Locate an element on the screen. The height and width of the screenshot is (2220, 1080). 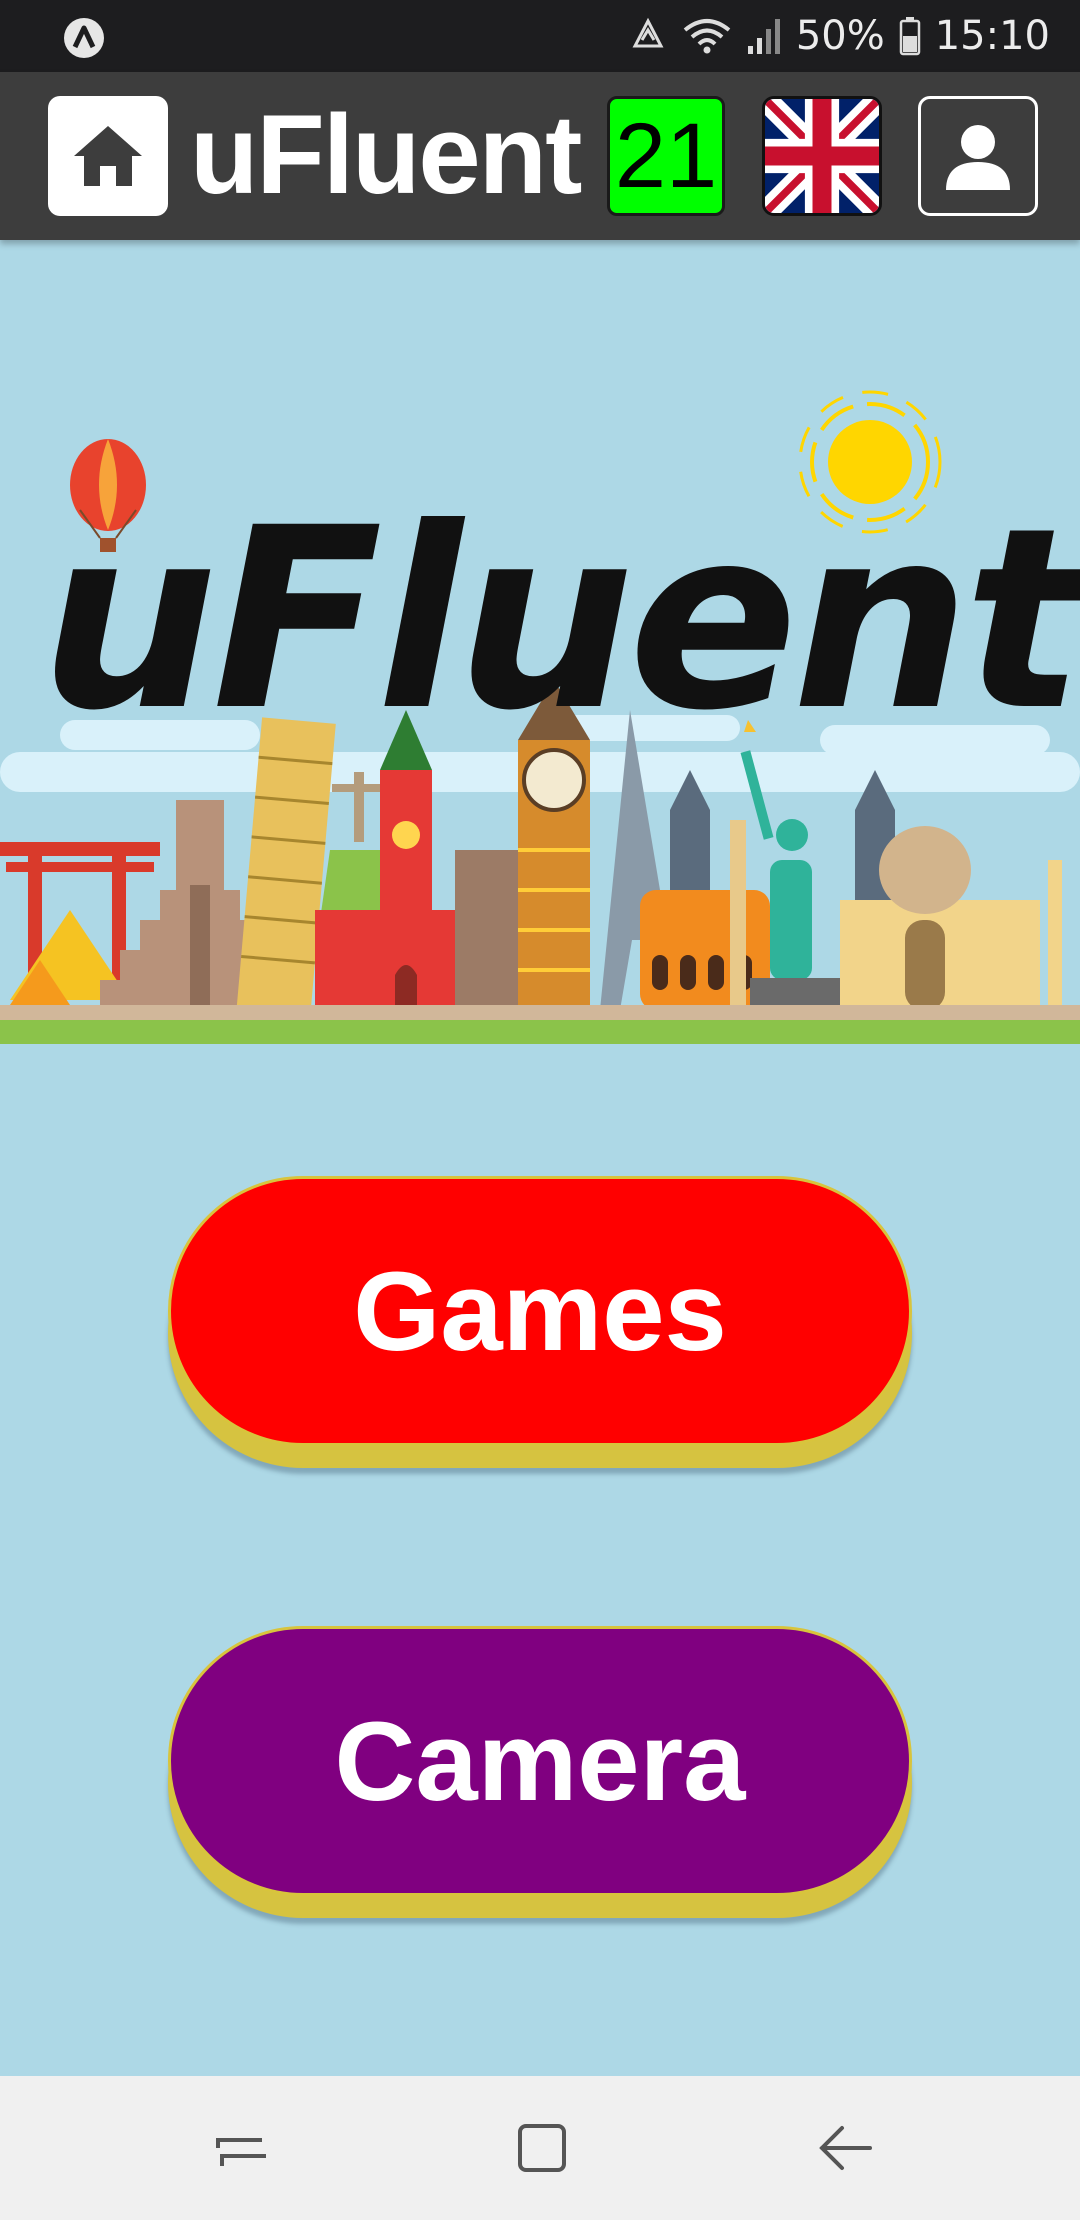
home-button is located at coordinates (108, 156).